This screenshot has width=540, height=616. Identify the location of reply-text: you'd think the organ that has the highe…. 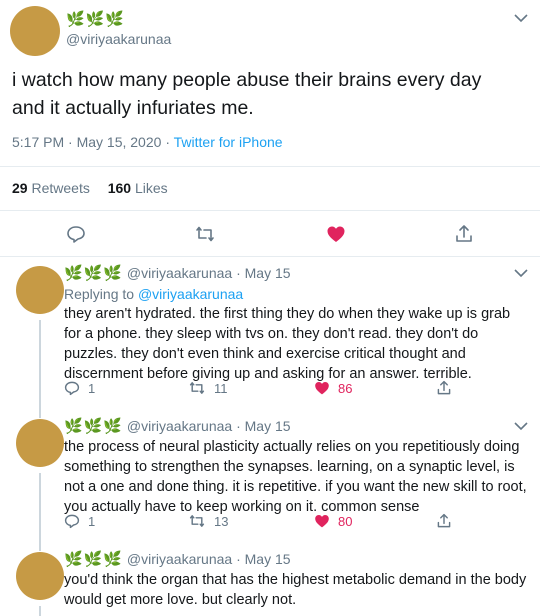
(295, 590).